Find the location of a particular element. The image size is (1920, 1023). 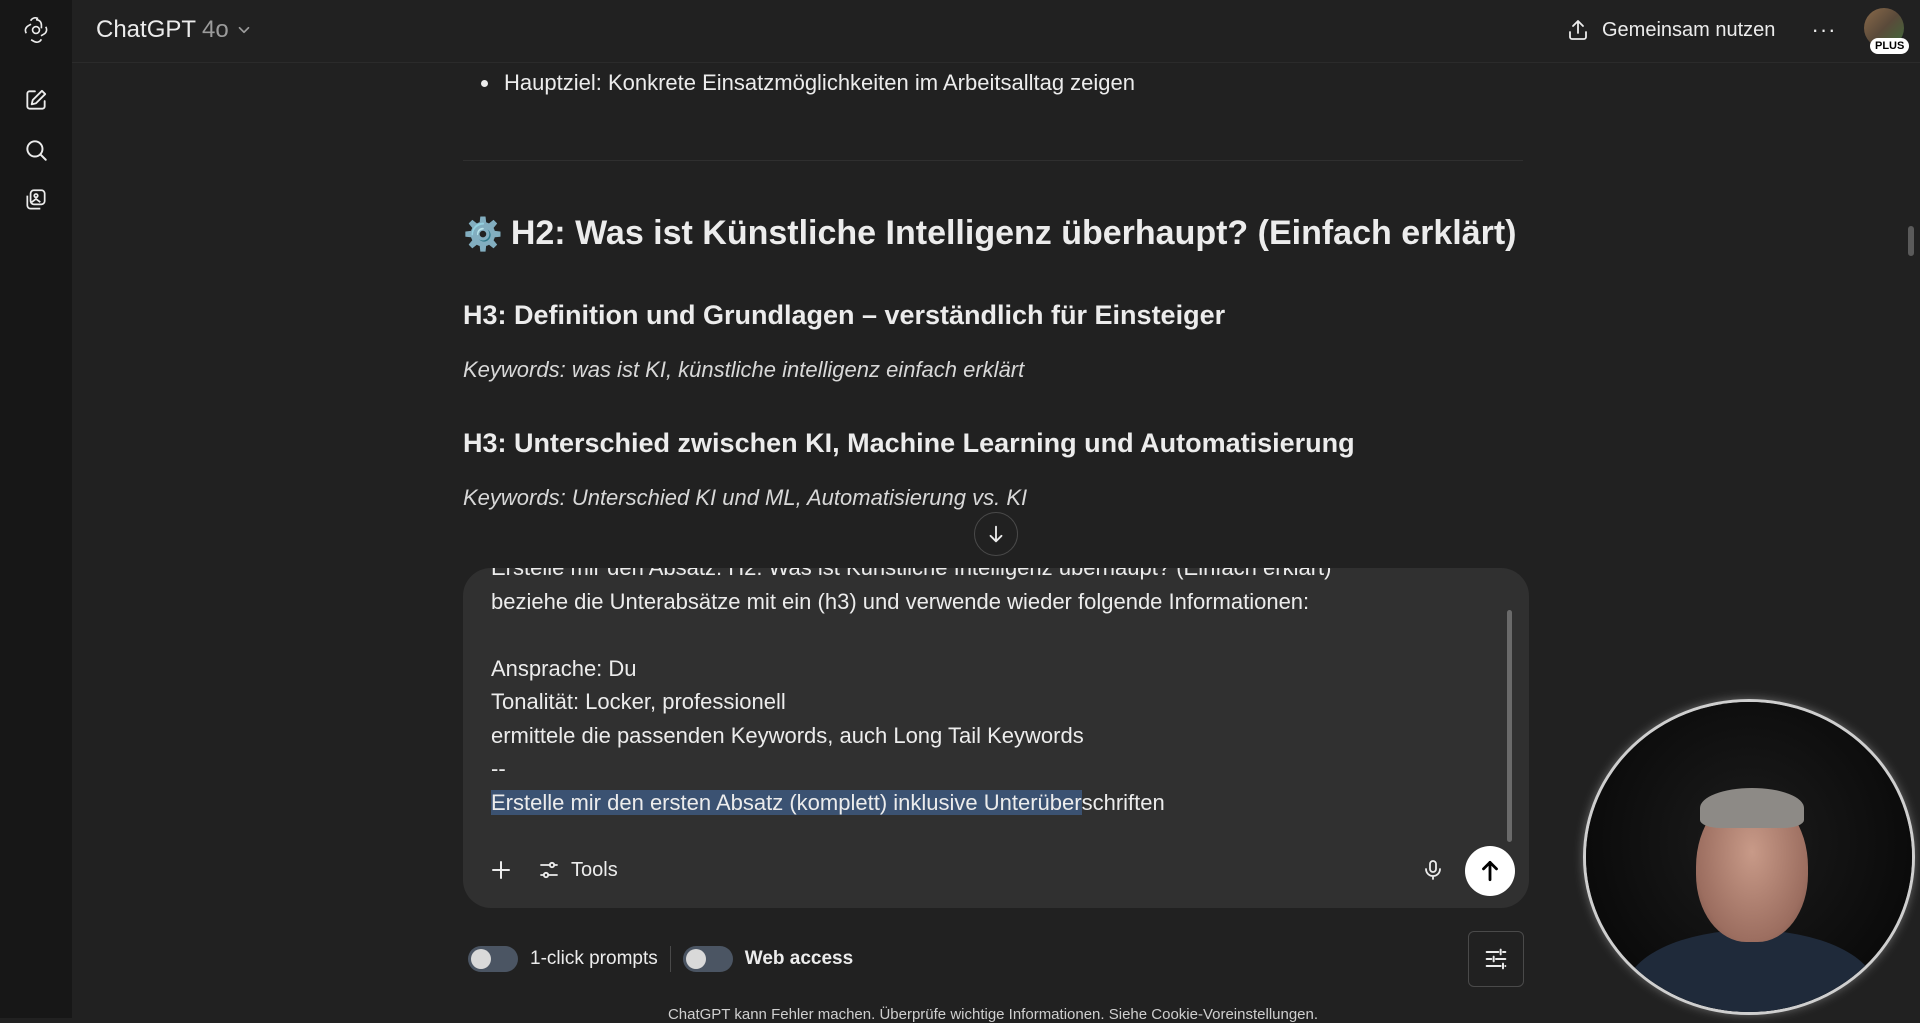

plan-badge: PLUS is located at coordinates (1890, 46).